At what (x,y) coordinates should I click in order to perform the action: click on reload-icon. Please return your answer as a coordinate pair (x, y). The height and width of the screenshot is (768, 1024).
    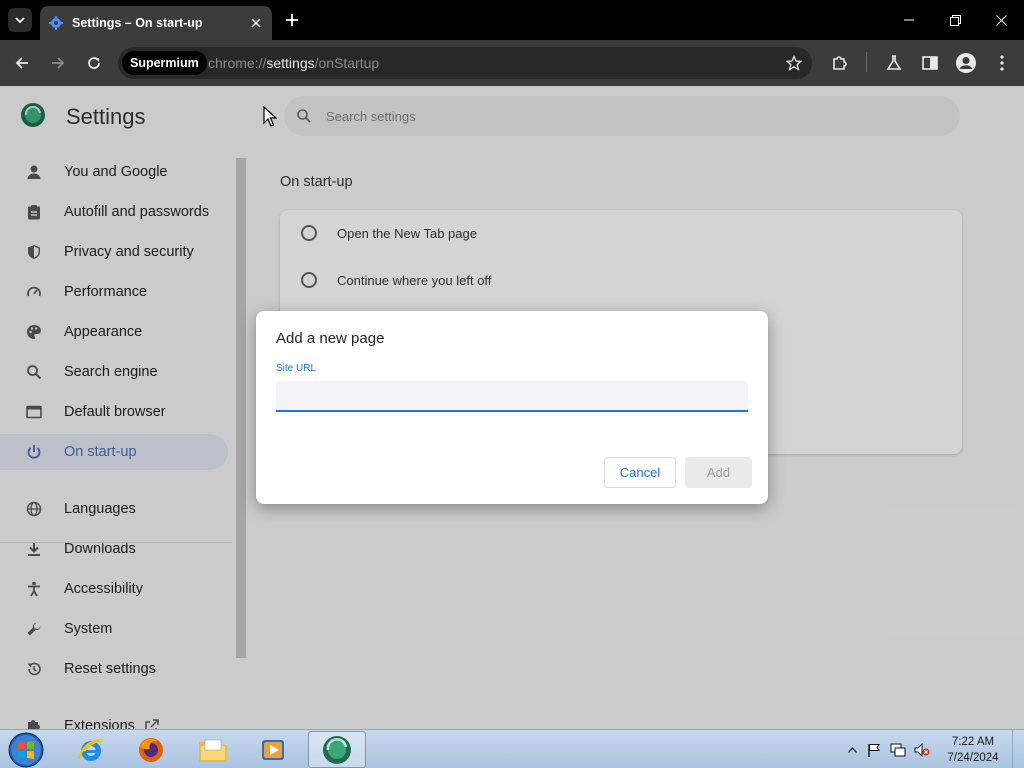
    Looking at the image, I should click on (94, 63).